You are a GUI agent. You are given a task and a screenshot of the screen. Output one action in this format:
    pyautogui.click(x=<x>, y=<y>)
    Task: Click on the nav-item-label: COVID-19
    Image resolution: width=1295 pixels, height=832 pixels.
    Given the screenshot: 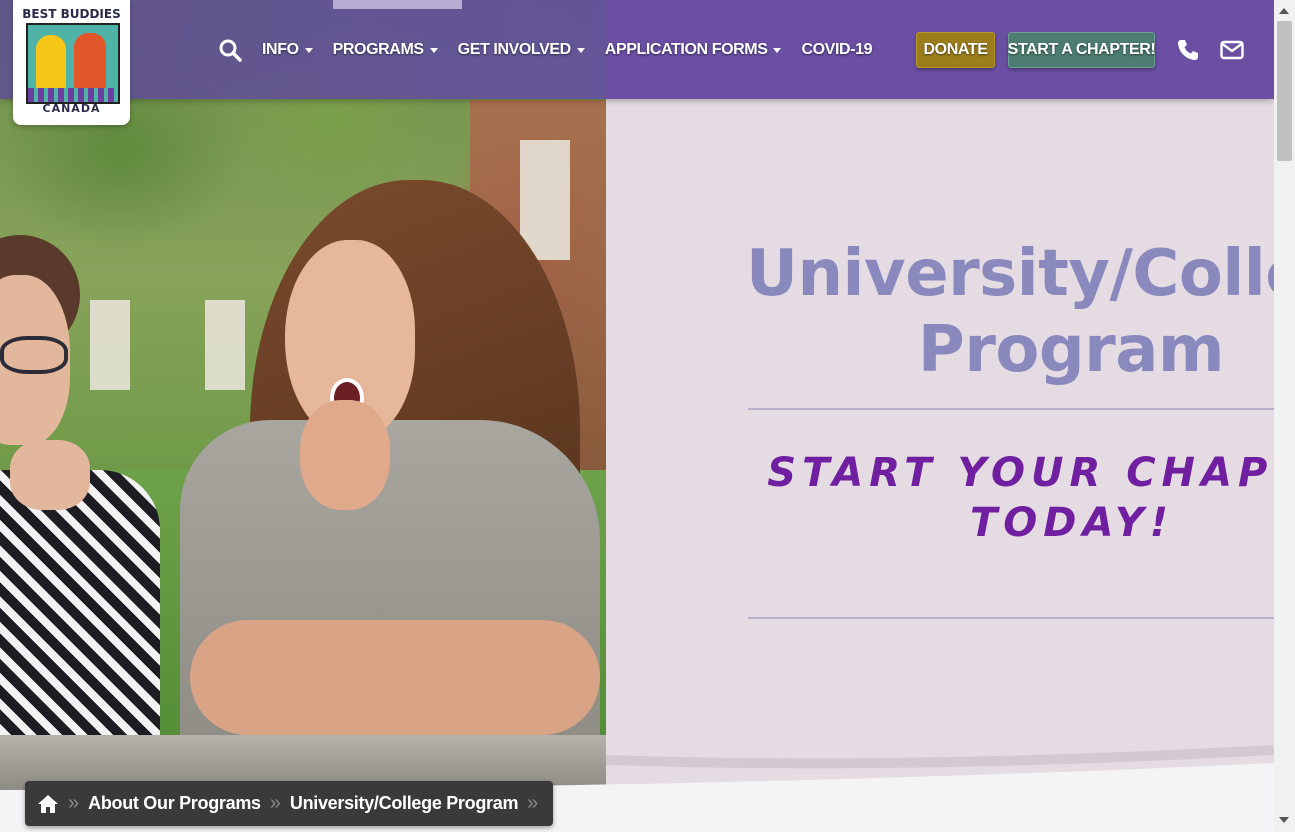 What is the action you would take?
    pyautogui.click(x=837, y=49)
    